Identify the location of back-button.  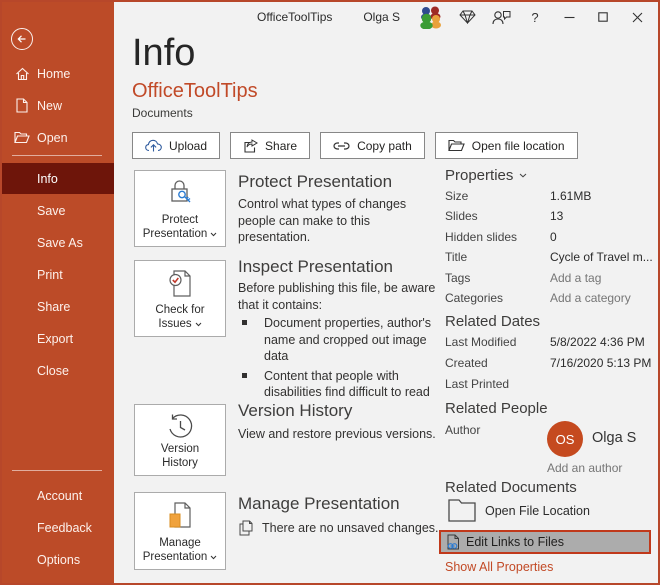
(22, 39).